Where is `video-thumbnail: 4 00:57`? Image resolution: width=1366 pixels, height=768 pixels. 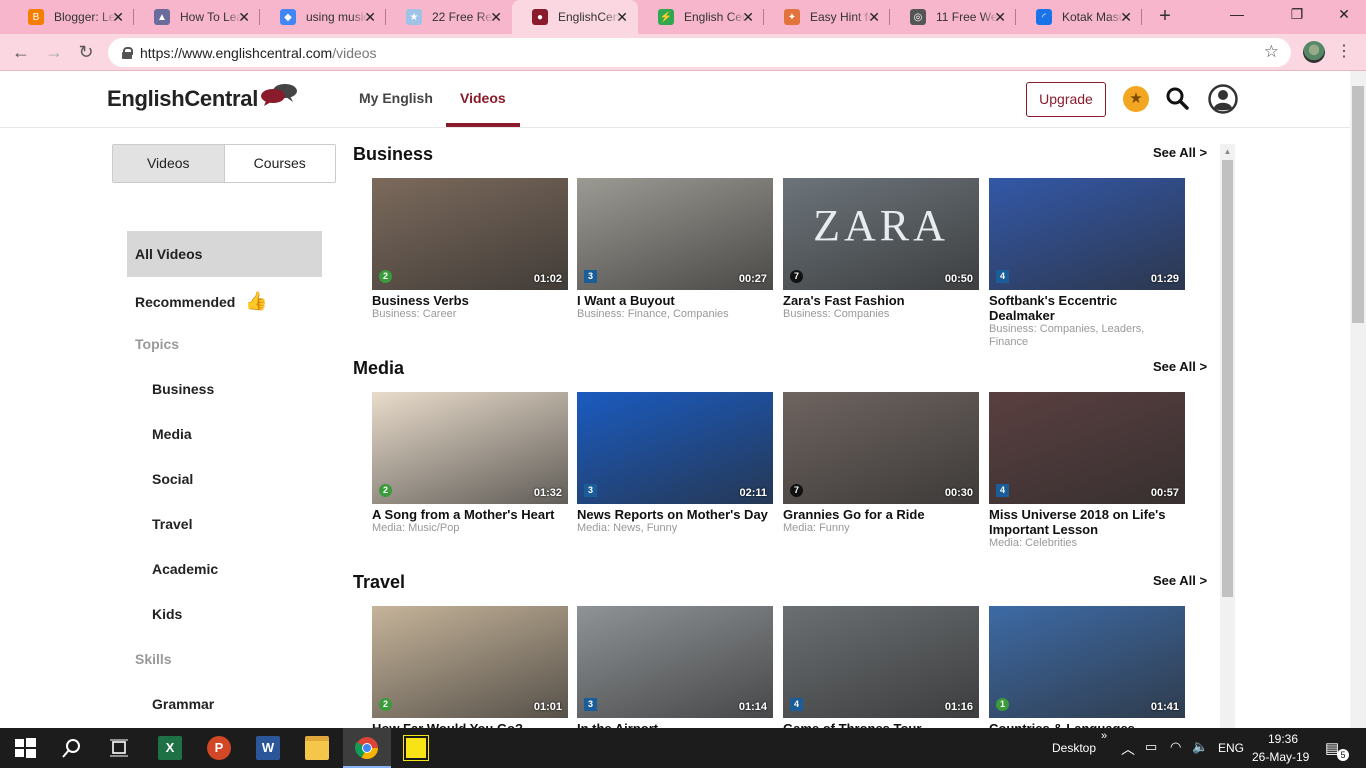 video-thumbnail: 4 00:57 is located at coordinates (1087, 448).